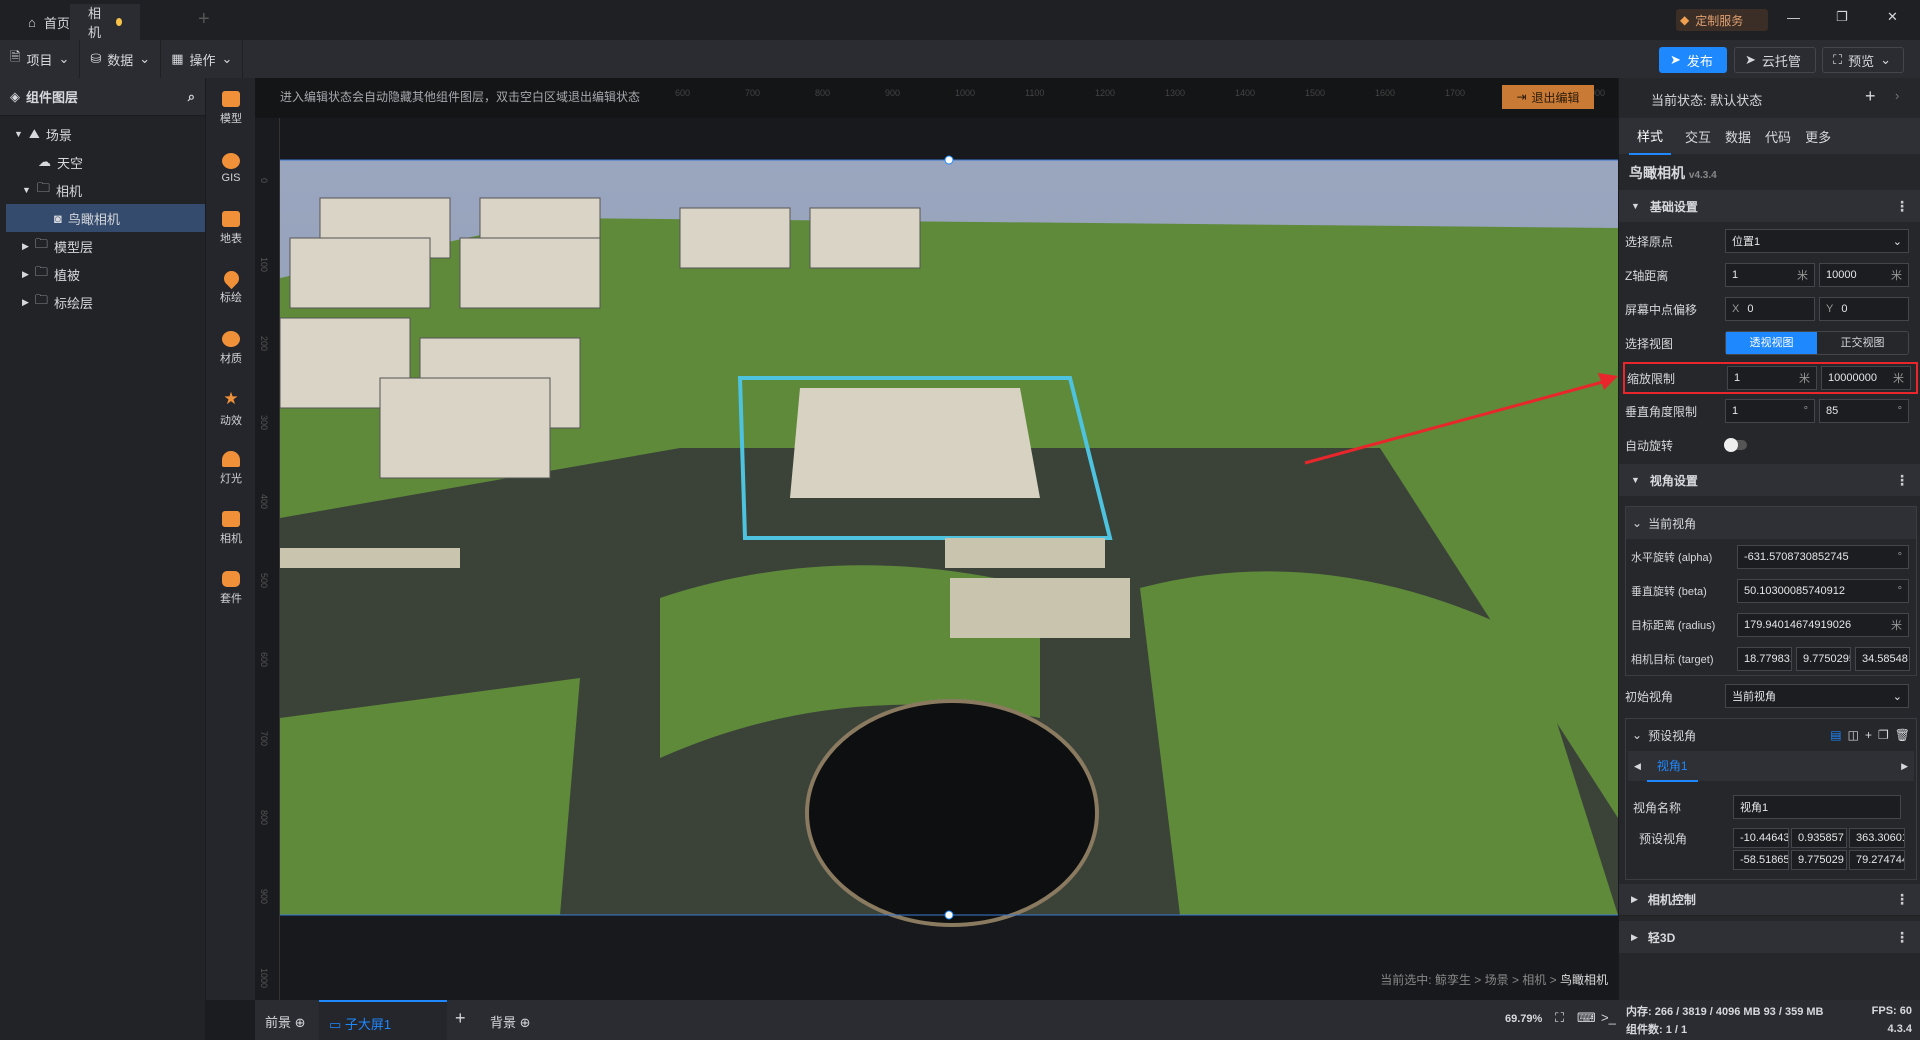 This screenshot has width=1920, height=1040. I want to click on preset-value-input: -58.51865, so click(1761, 860).